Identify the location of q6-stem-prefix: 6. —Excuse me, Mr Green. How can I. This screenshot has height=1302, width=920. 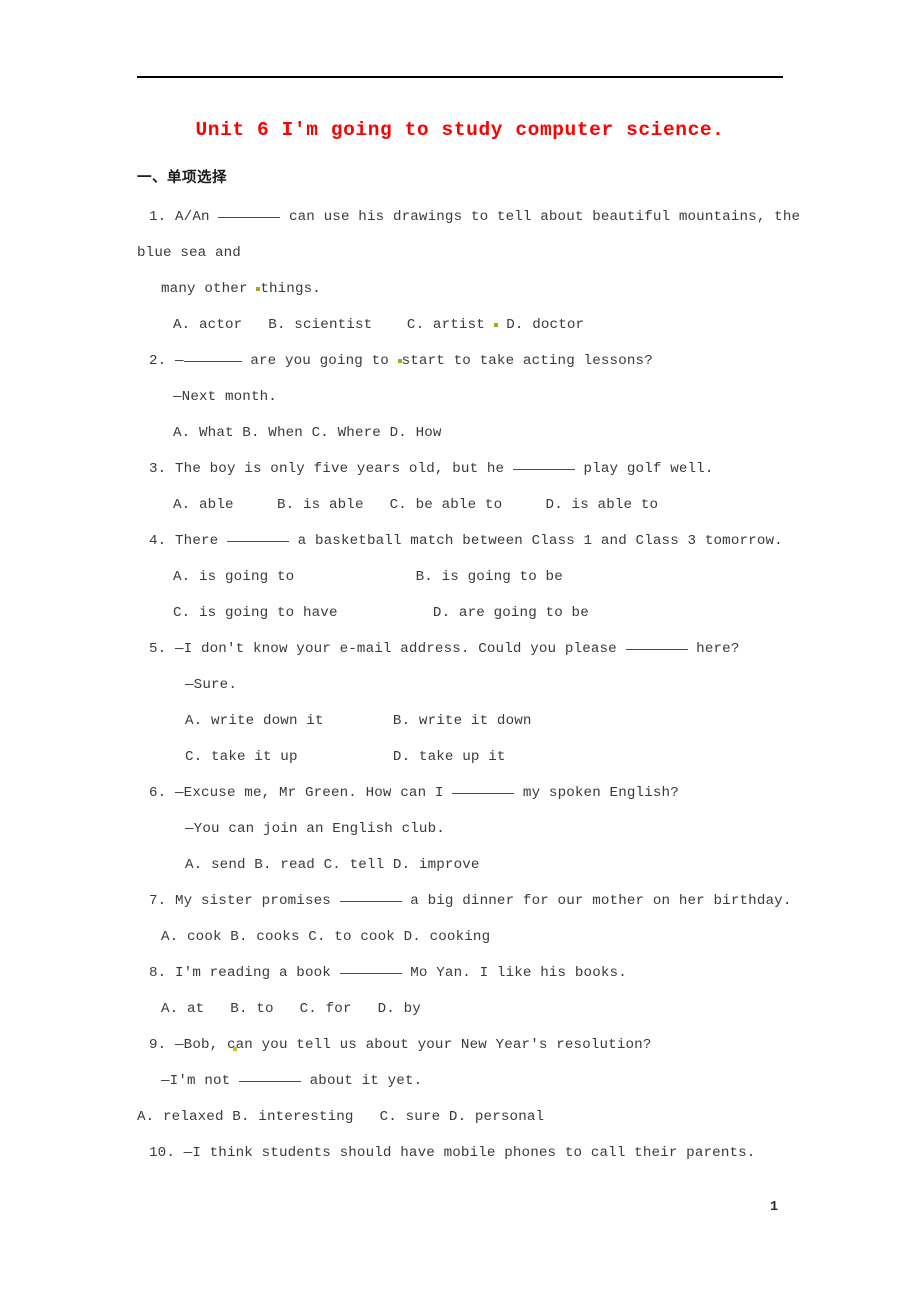
(301, 793).